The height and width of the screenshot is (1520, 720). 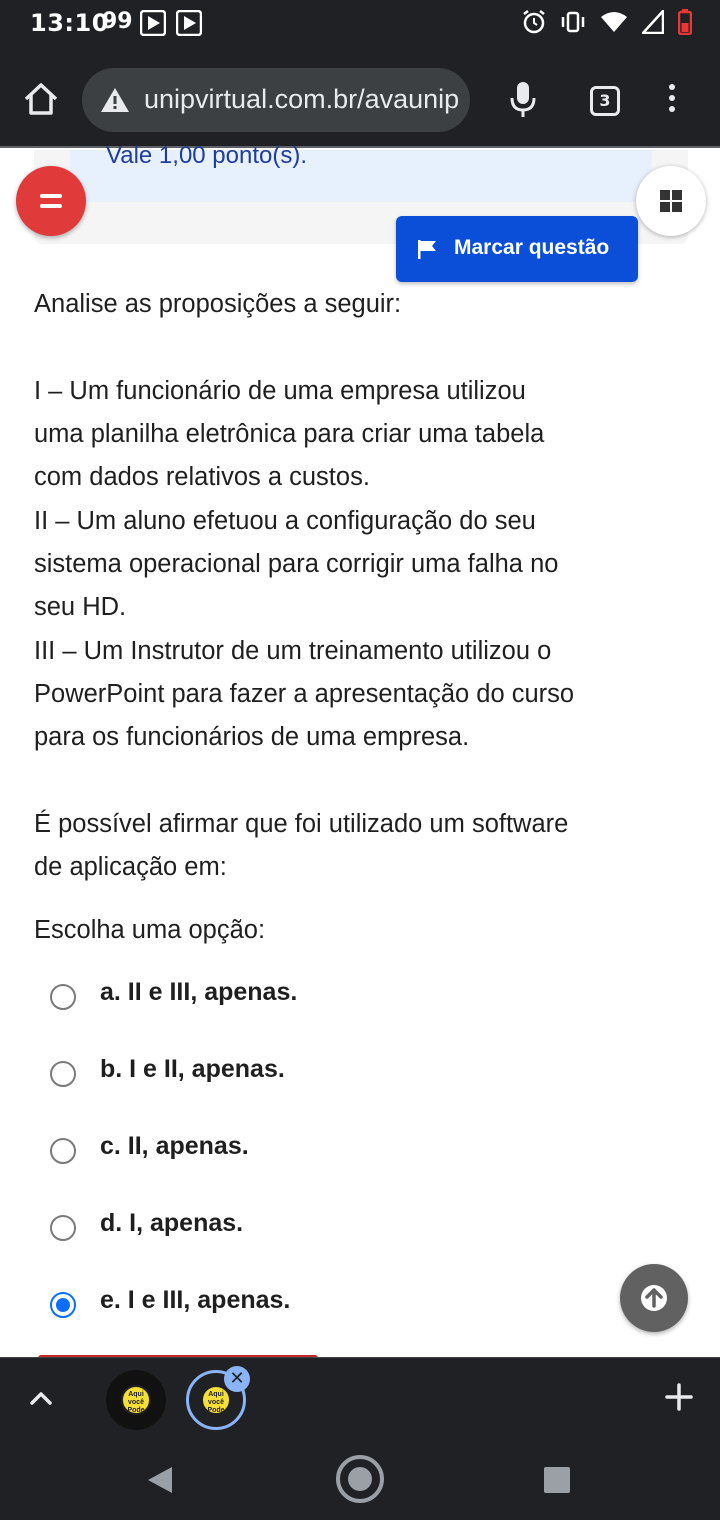 What do you see at coordinates (172, 1223) in the screenshot?
I see `answer-option-label: d. I, apenas.` at bounding box center [172, 1223].